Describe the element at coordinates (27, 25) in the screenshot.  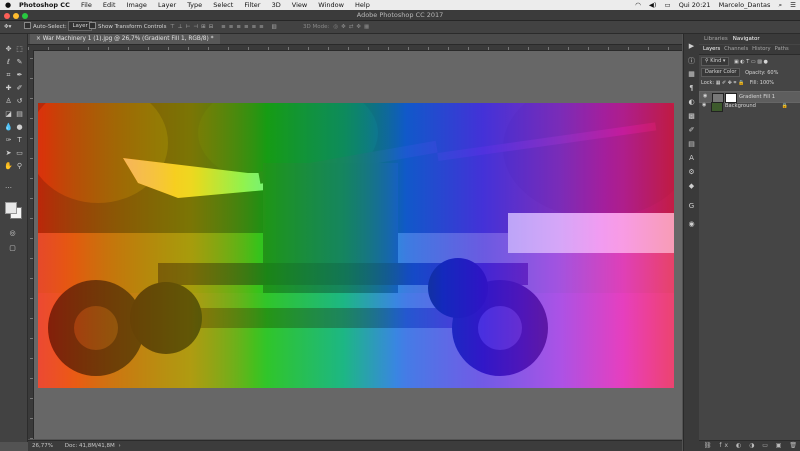
I see `auto-select-checkbox` at that location.